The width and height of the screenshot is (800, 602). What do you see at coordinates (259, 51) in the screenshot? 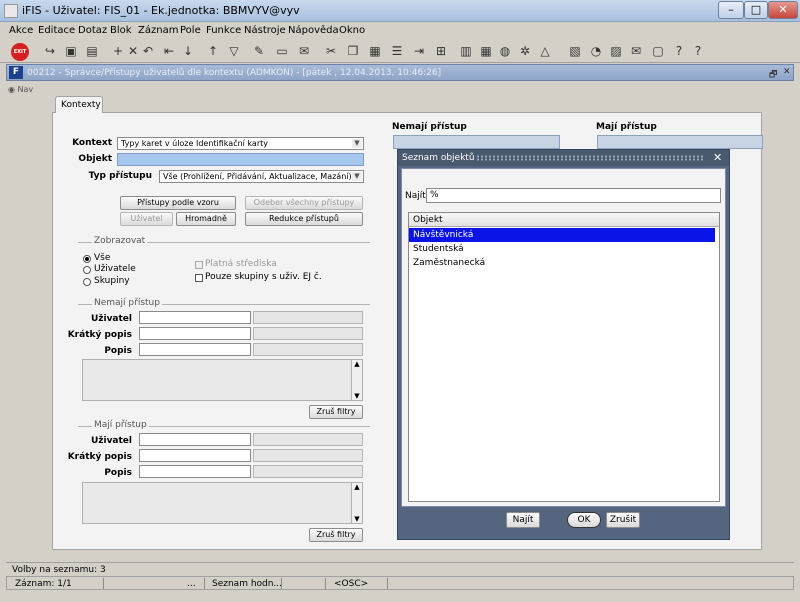
I see `edit-icon: ✎` at bounding box center [259, 51].